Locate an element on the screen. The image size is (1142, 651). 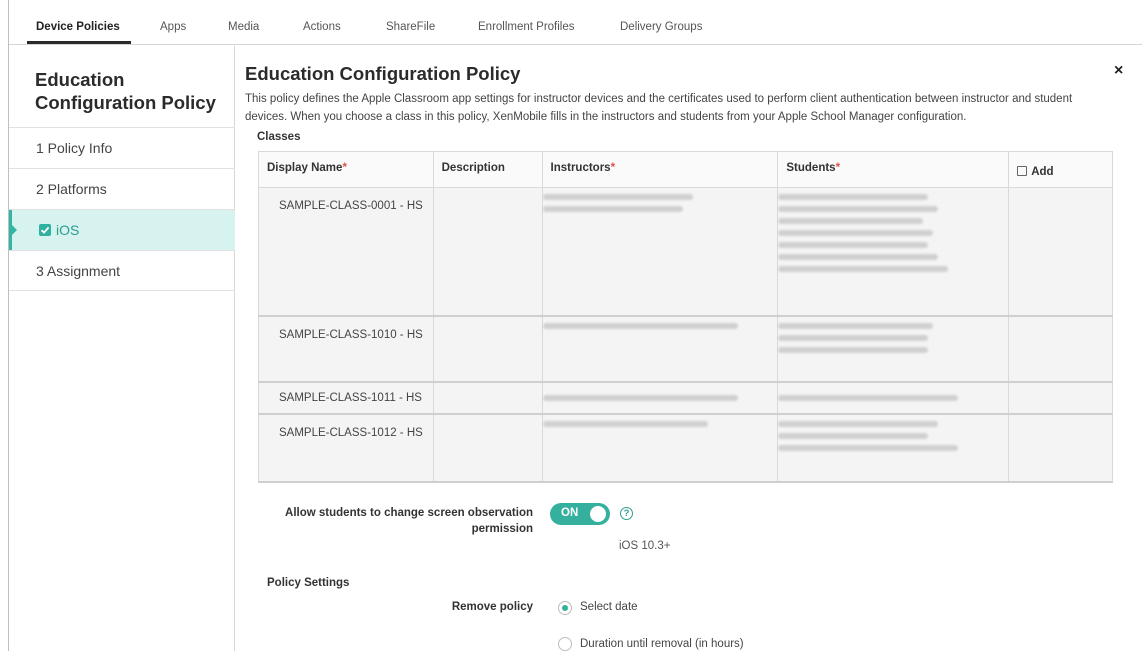
classes-label: Classes is located at coordinates (279, 137).